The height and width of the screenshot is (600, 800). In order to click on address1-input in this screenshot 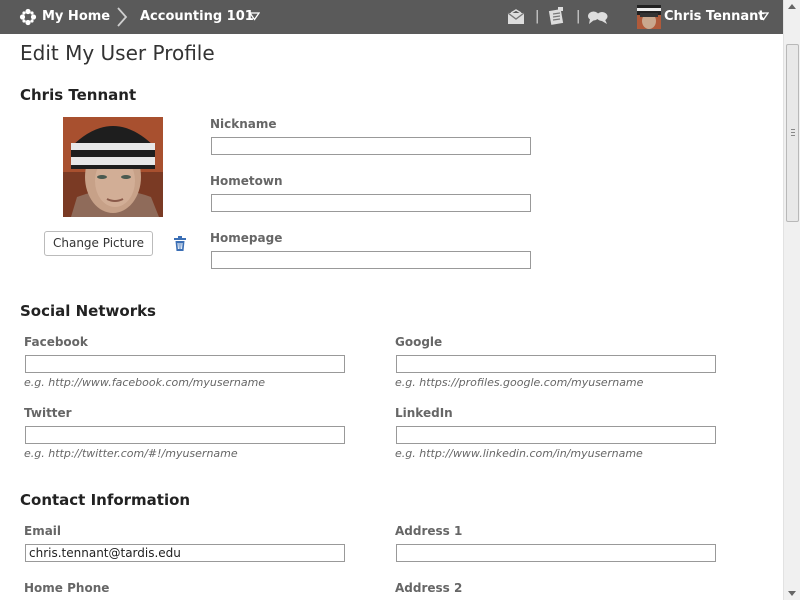, I will do `click(556, 553)`.